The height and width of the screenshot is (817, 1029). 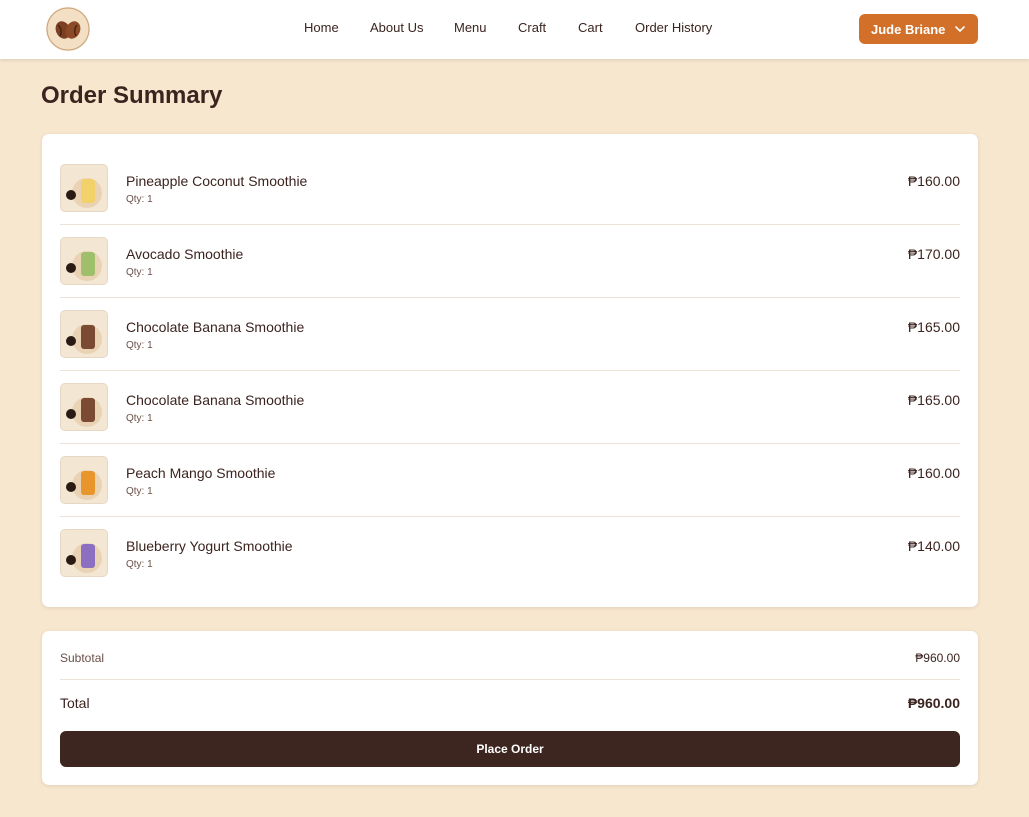 What do you see at coordinates (470, 27) in the screenshot?
I see `nav-menu-link: Menu` at bounding box center [470, 27].